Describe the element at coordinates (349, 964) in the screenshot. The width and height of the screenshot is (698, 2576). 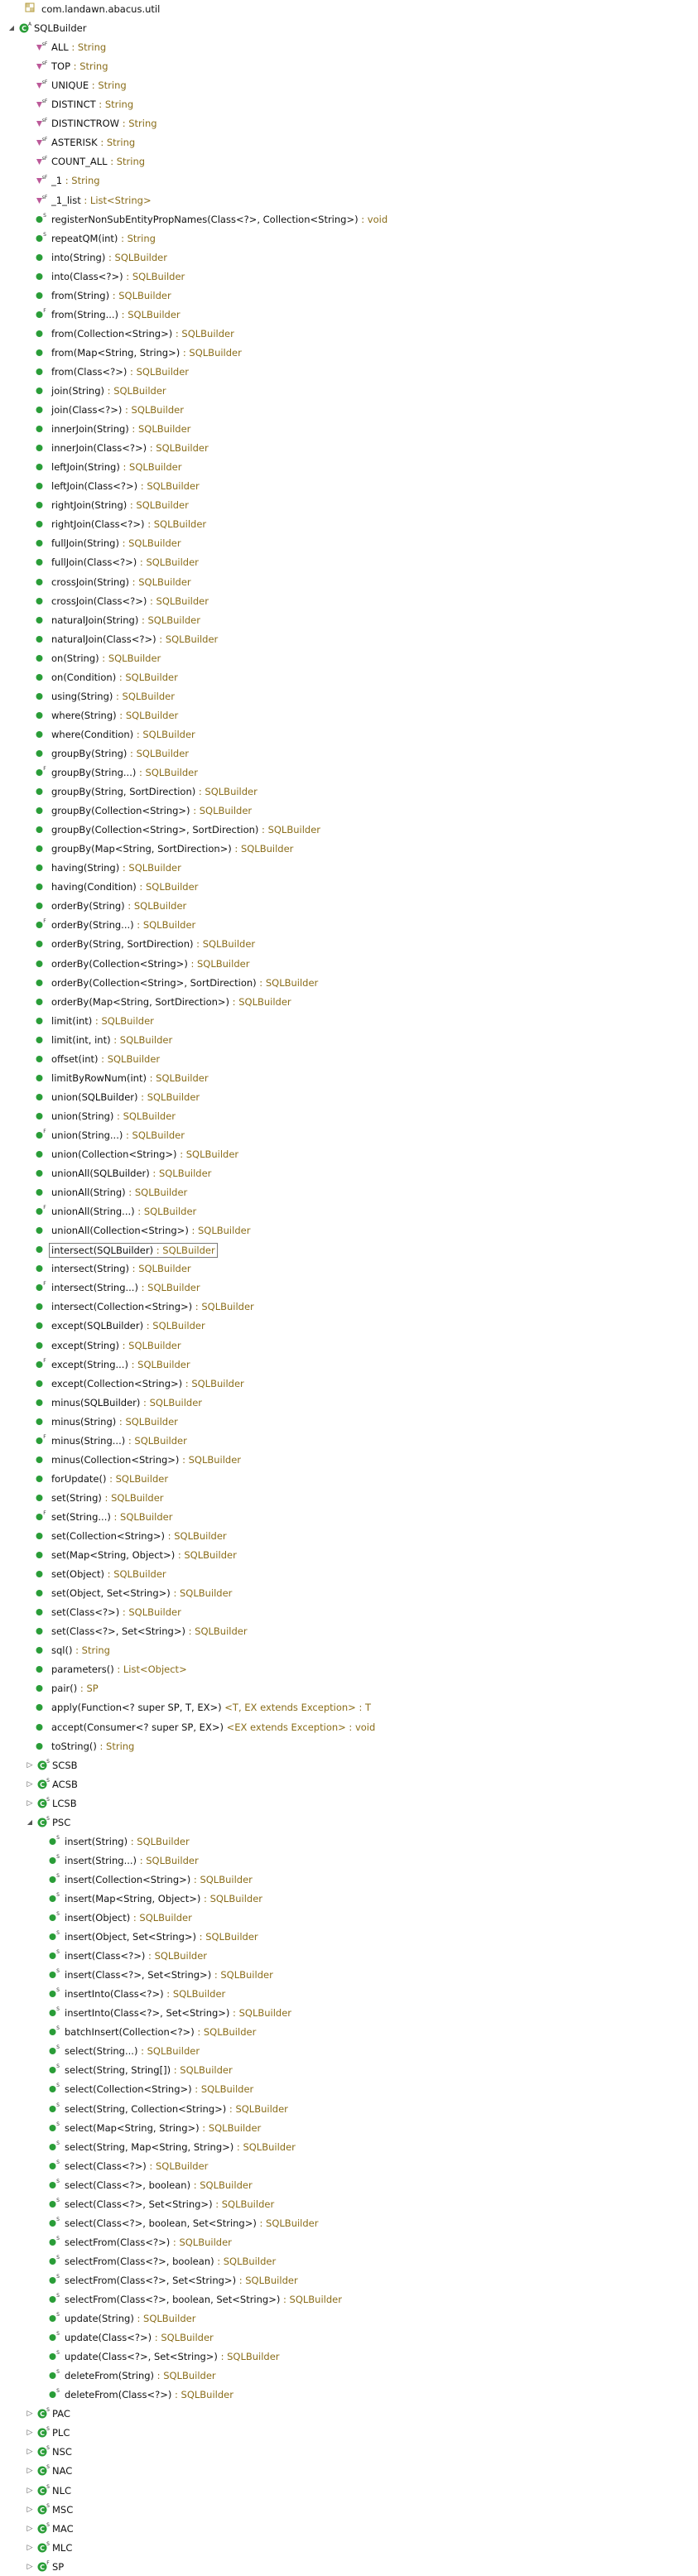
I see `method-node: orderBy(Collection<String>) : SQLBuilder` at that location.